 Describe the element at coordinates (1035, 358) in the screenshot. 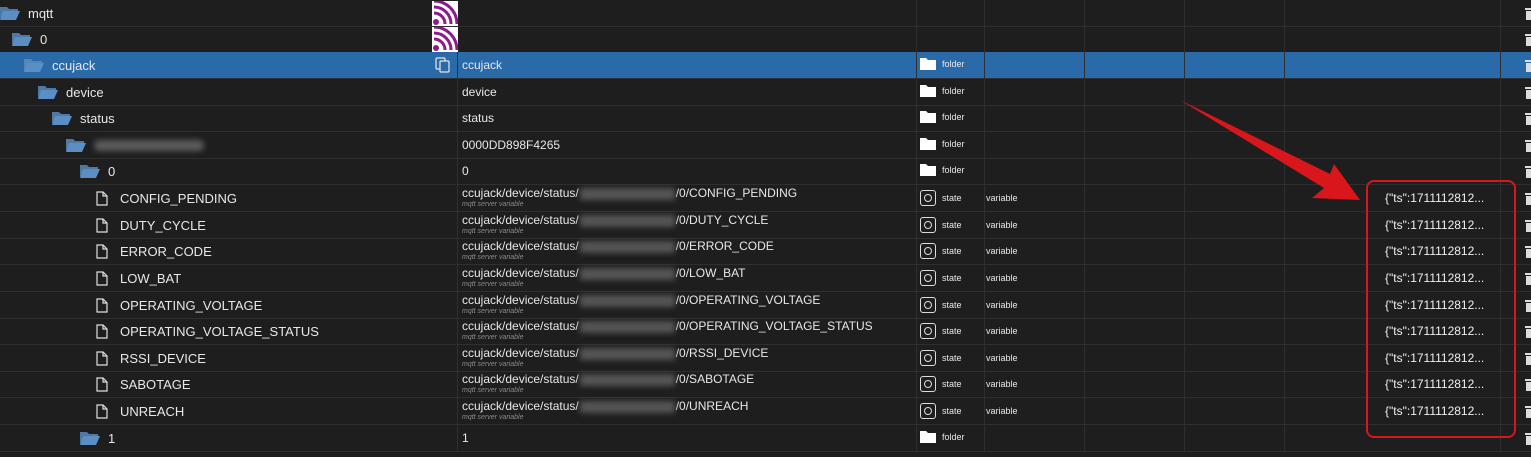

I see `role-cell: variable` at that location.